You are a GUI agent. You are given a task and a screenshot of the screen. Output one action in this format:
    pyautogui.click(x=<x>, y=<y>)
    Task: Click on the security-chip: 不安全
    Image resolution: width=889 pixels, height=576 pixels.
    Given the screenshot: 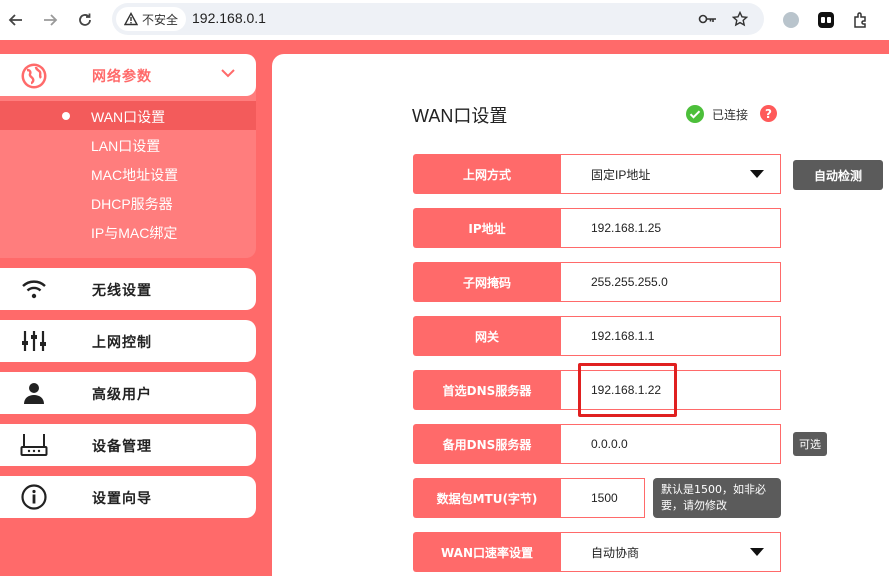 What is the action you would take?
    pyautogui.click(x=151, y=19)
    